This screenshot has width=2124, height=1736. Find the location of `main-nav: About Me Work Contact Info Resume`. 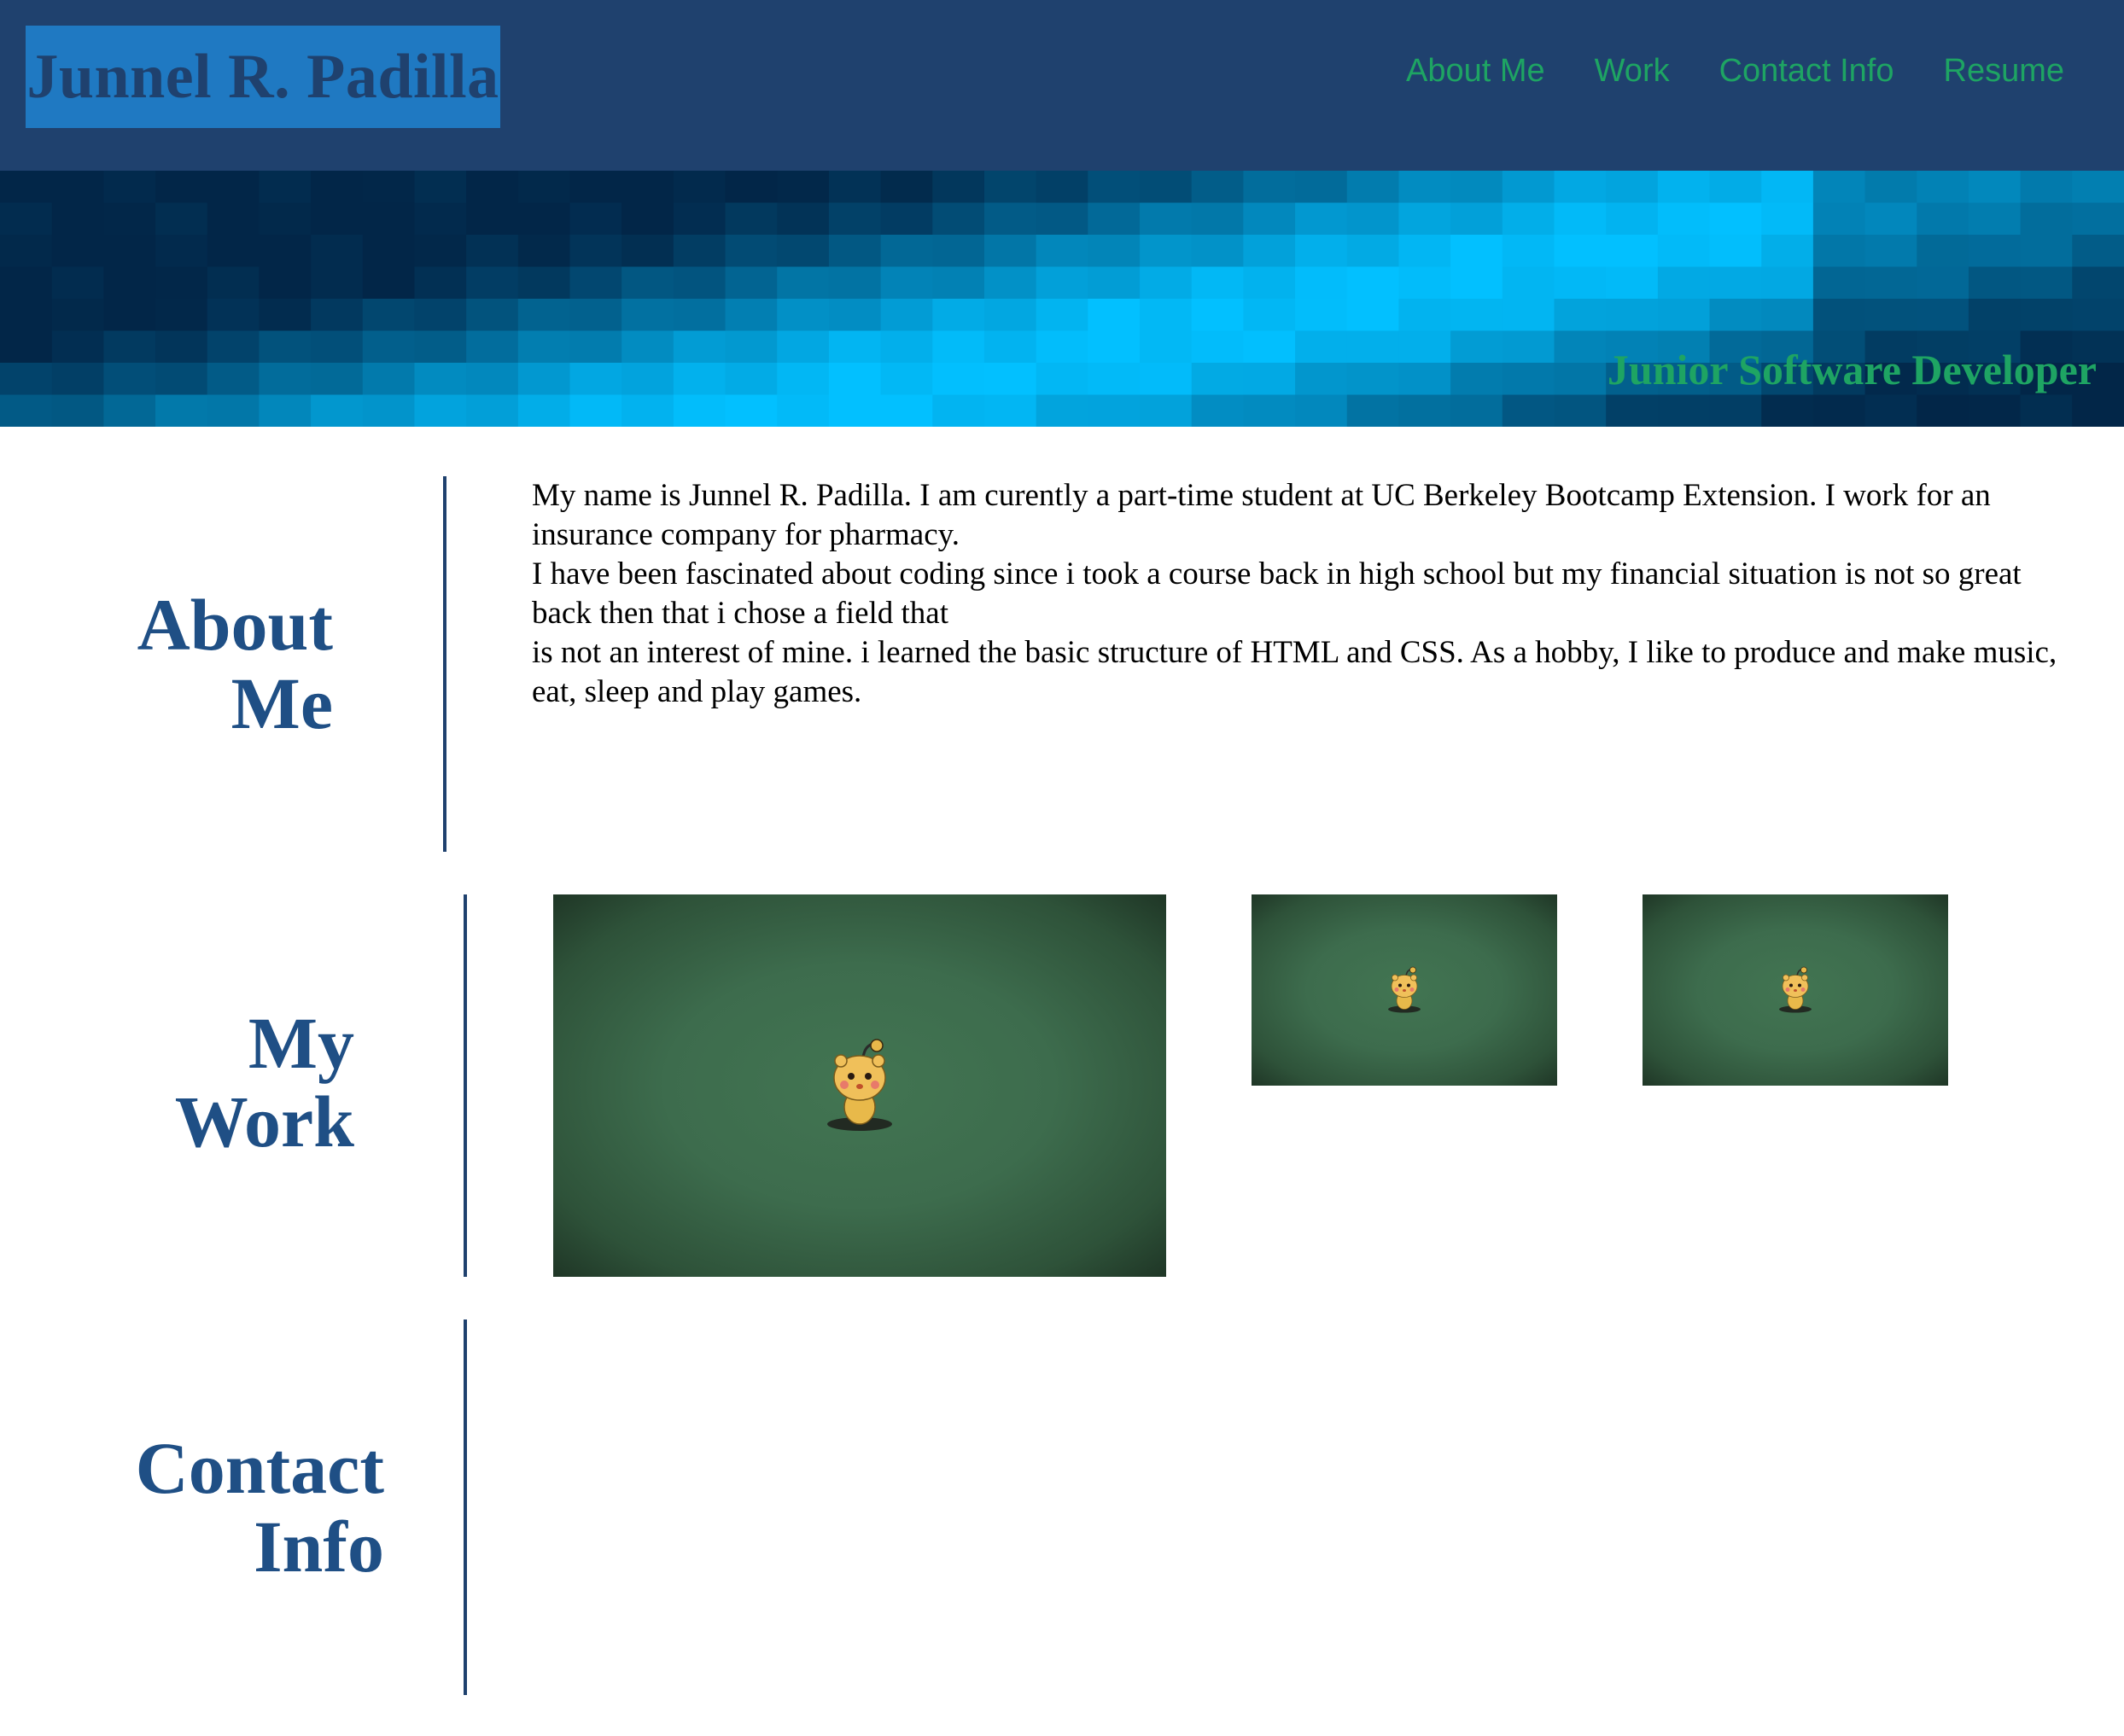

main-nav: About Me Work Contact Info Resume is located at coordinates (1735, 71).